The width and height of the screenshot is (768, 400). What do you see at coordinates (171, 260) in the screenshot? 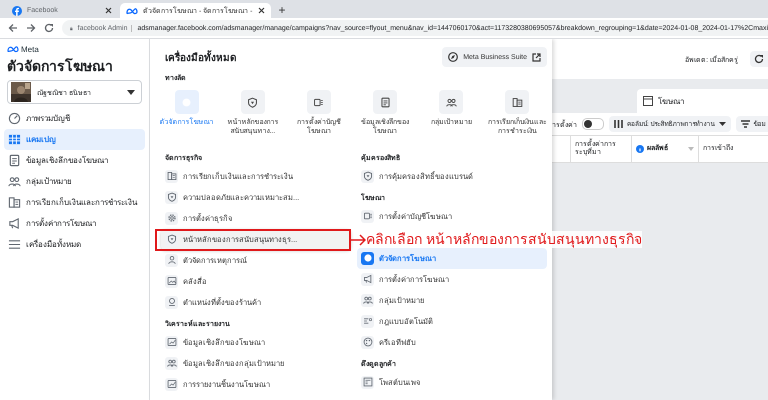
I see `person-icon` at bounding box center [171, 260].